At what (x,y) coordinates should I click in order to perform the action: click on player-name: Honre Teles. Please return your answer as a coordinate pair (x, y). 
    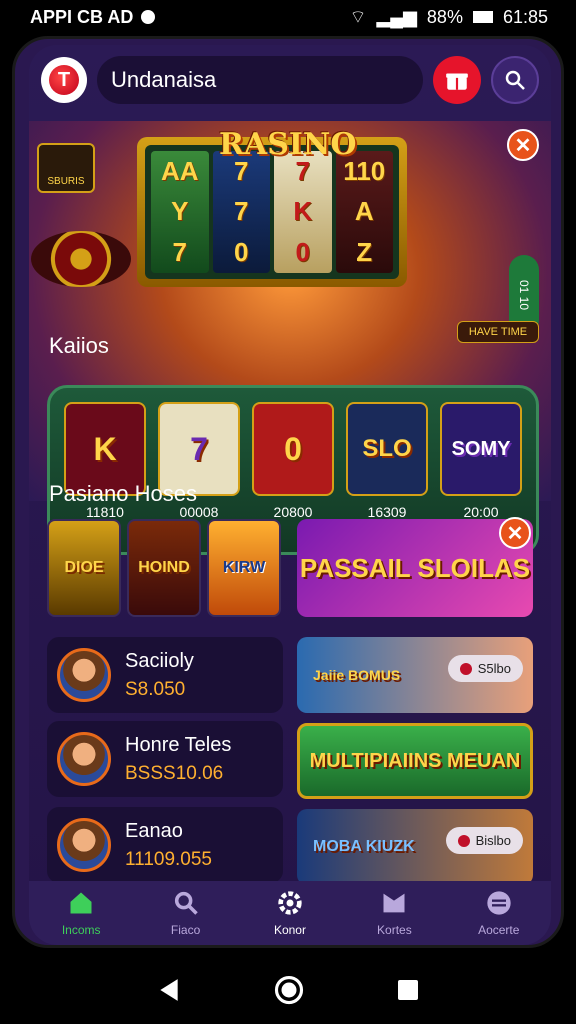
    Looking at the image, I should click on (178, 744).